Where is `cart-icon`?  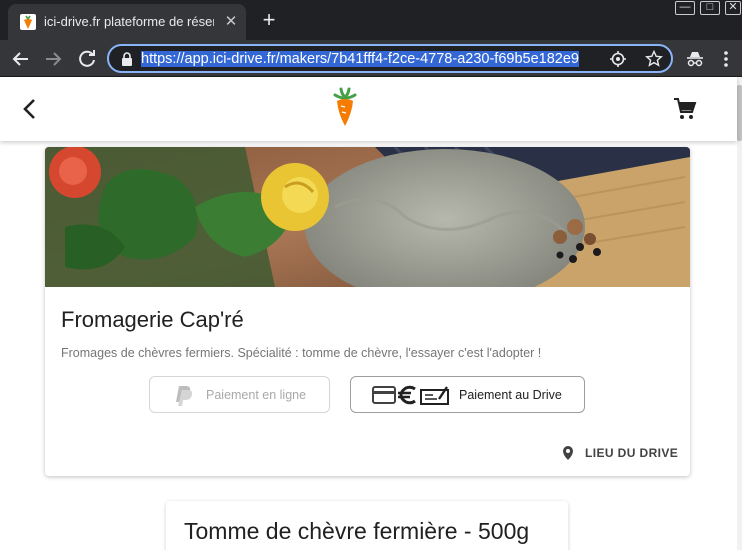 cart-icon is located at coordinates (685, 109).